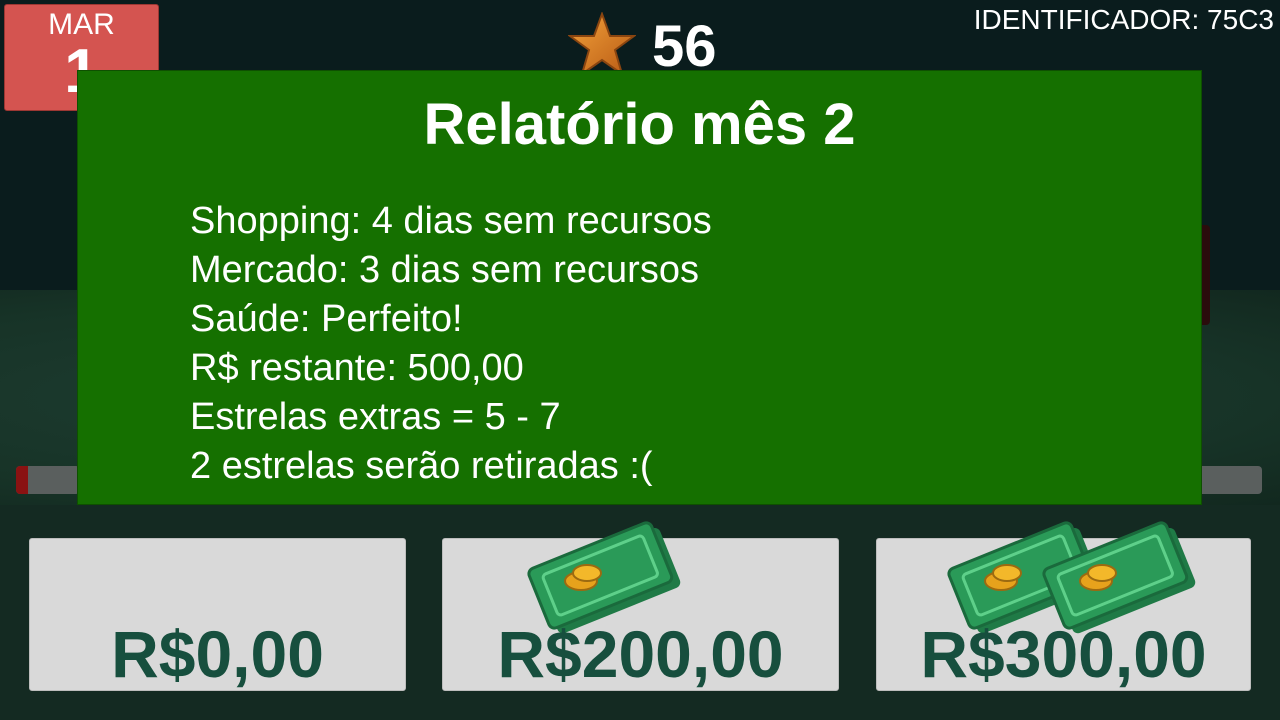  I want to click on option-card-0: R$0,00, so click(217, 614).